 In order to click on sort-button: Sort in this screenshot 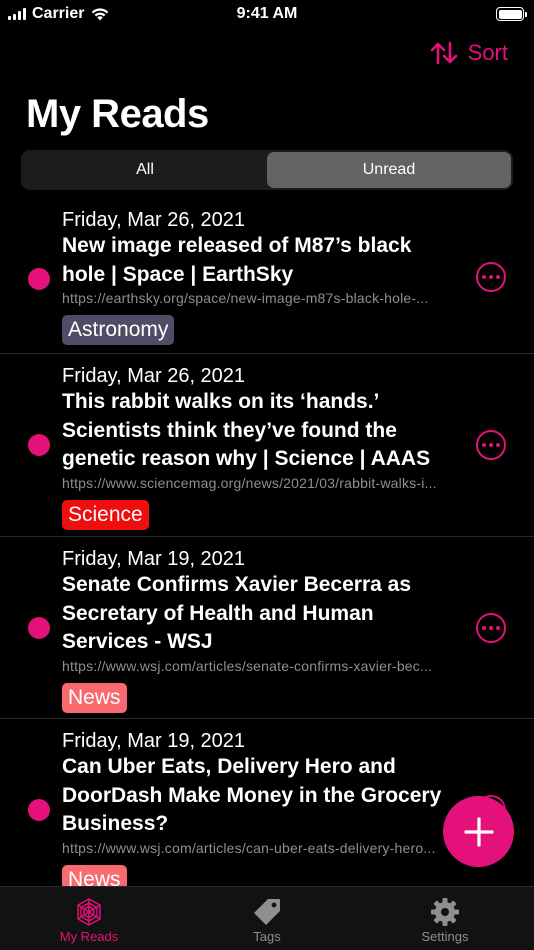, I will do `click(469, 53)`.